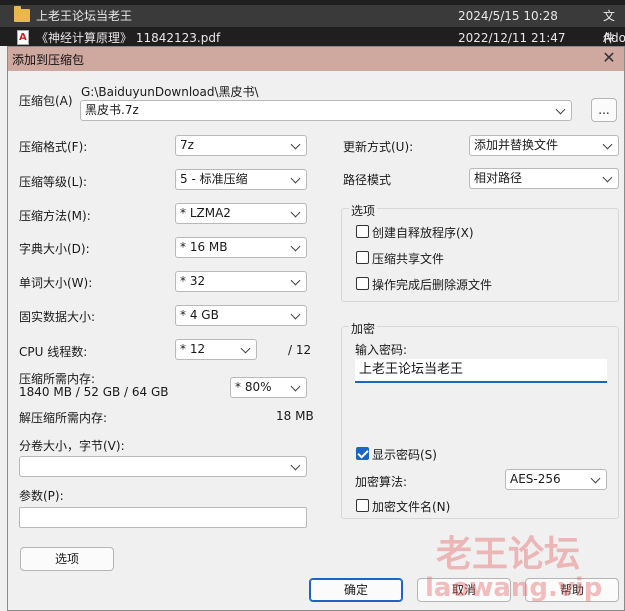 The height and width of the screenshot is (611, 625). I want to click on format-select: 7z, so click(241, 145).